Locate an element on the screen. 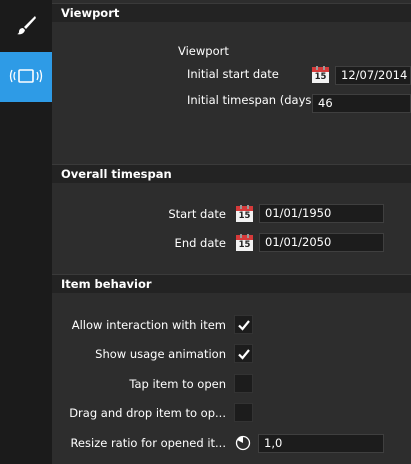  initial-timespan-label: Initial timespan (days) is located at coordinates (251, 100).